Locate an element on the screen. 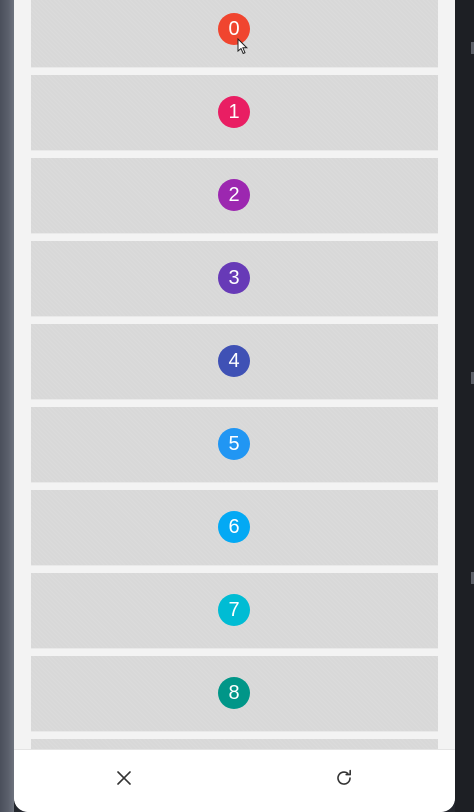  list-item: 4 is located at coordinates (234, 361).